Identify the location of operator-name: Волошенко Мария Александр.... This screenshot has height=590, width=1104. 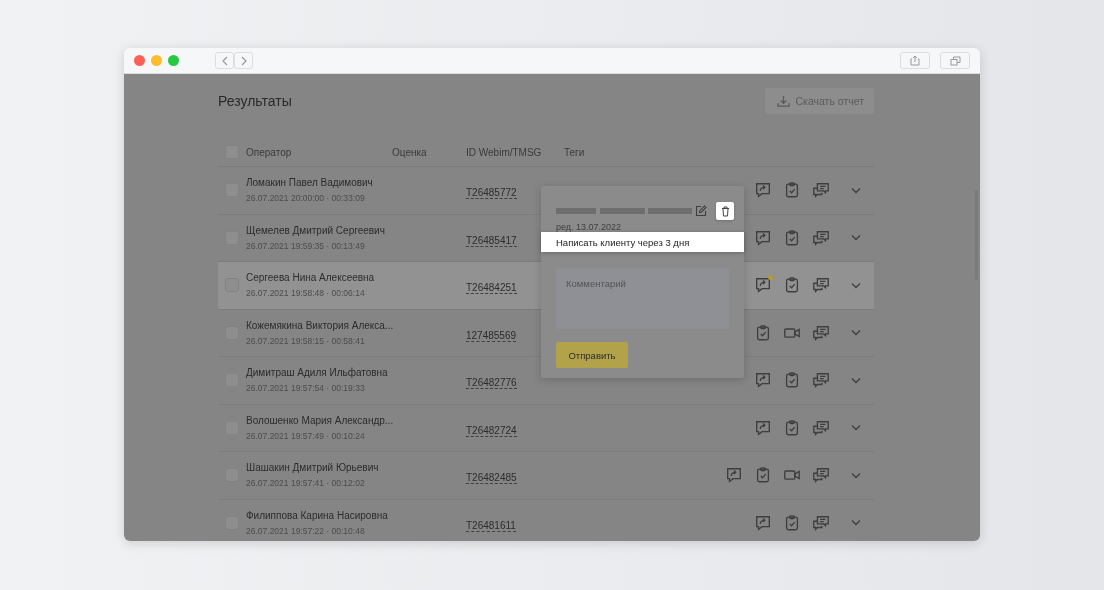
(319, 420).